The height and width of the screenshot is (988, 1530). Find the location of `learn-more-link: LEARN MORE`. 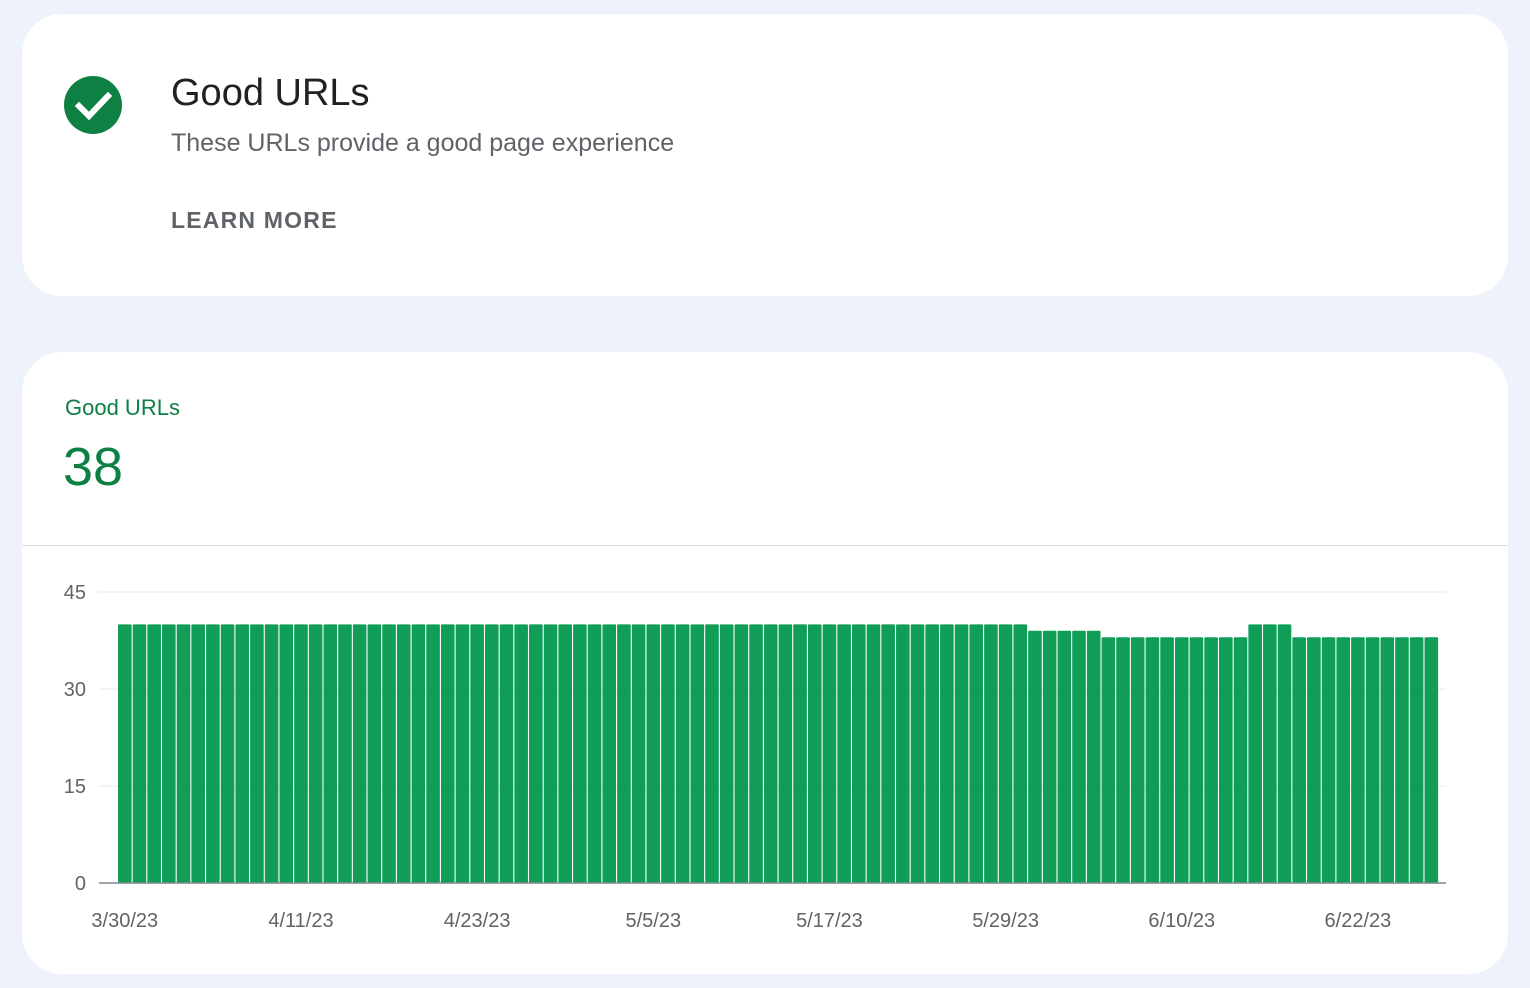

learn-more-link: LEARN MORE is located at coordinates (254, 220).